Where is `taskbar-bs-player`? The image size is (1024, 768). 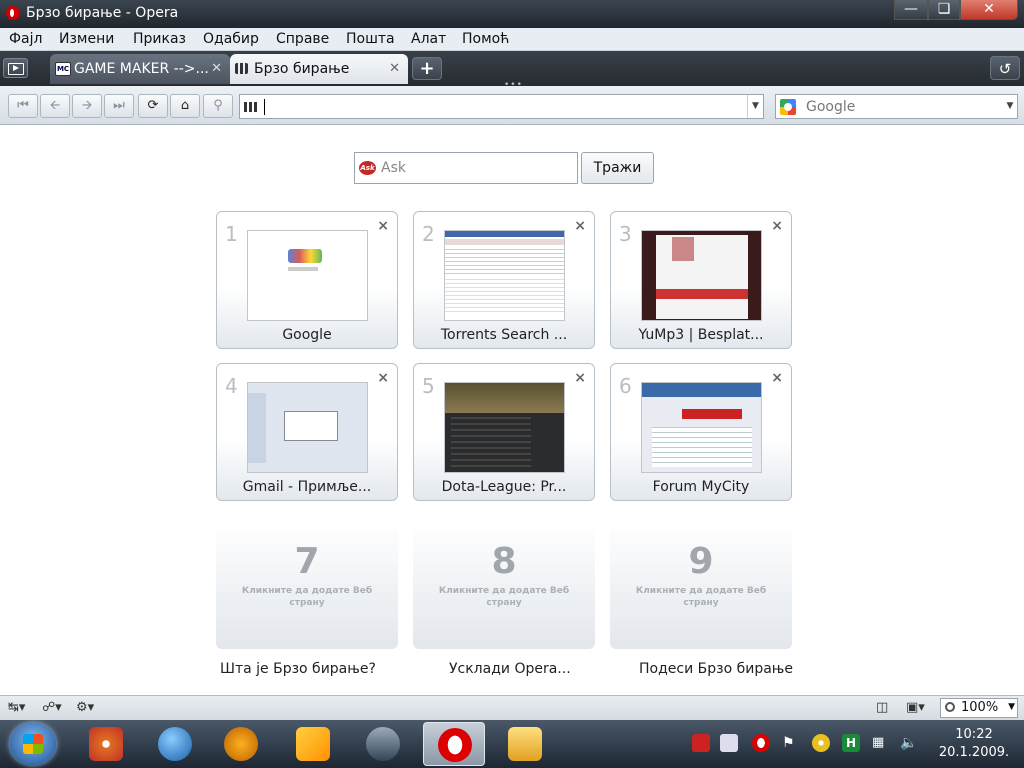
taskbar-bs-player is located at coordinates (175, 744).